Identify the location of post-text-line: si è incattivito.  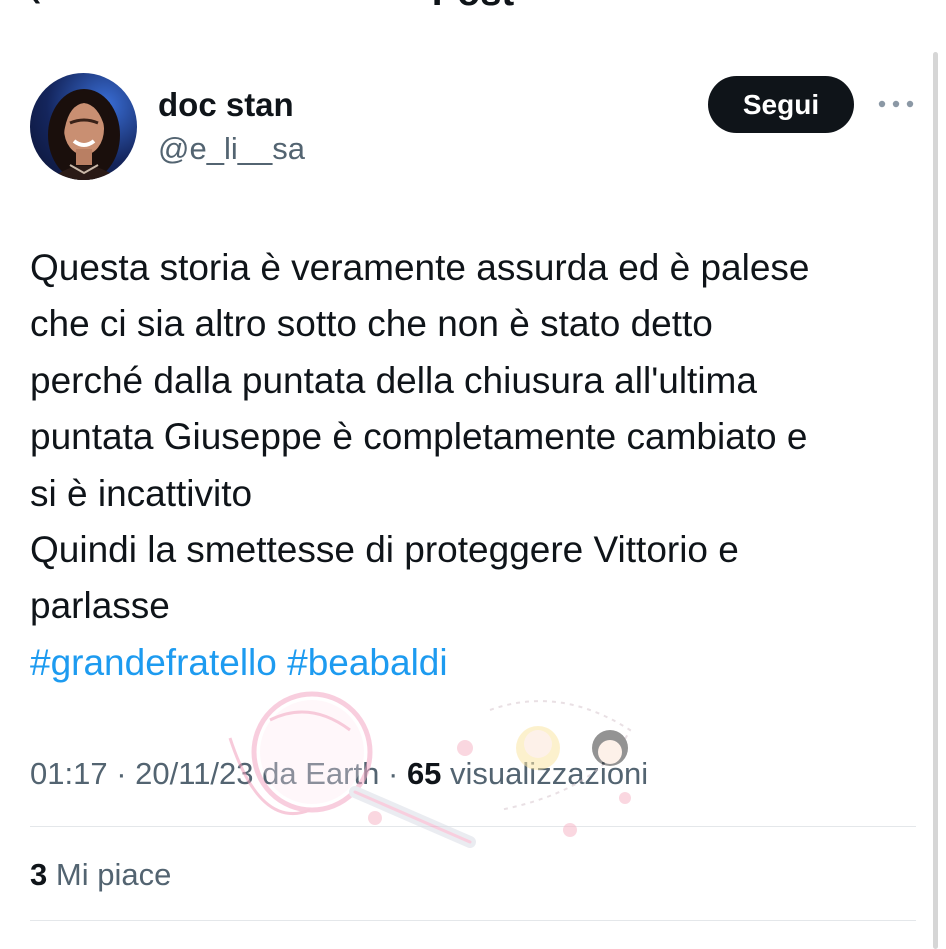
(141, 493).